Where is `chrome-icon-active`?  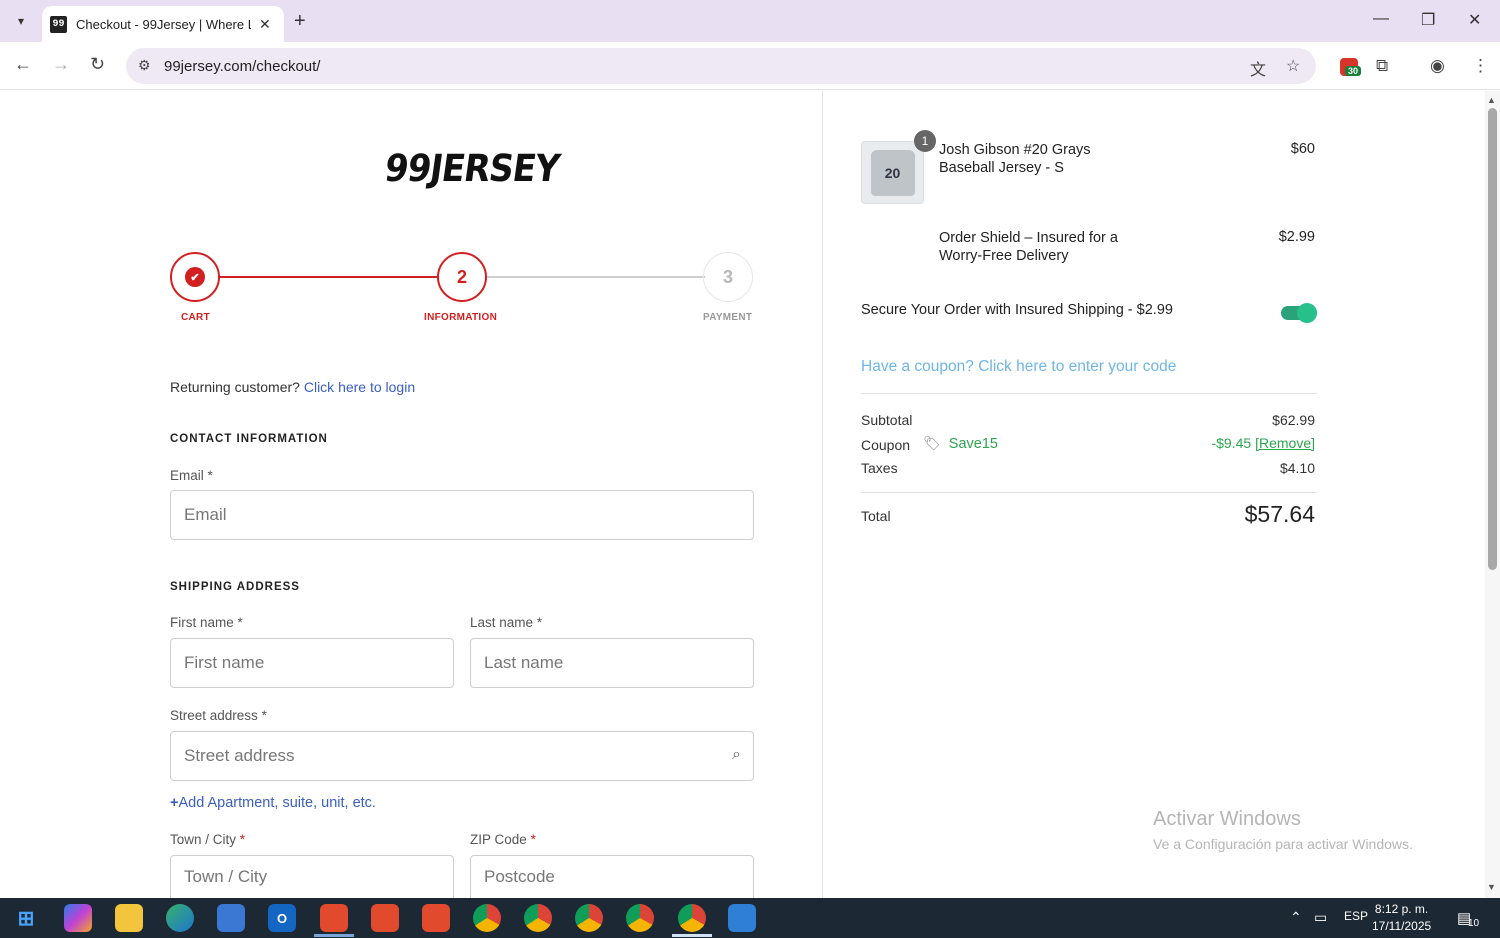
chrome-icon-active is located at coordinates (692, 918).